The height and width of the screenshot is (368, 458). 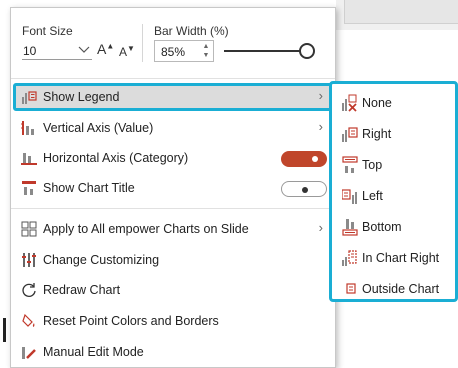 I want to click on legend-option-none: None, so click(x=395, y=103).